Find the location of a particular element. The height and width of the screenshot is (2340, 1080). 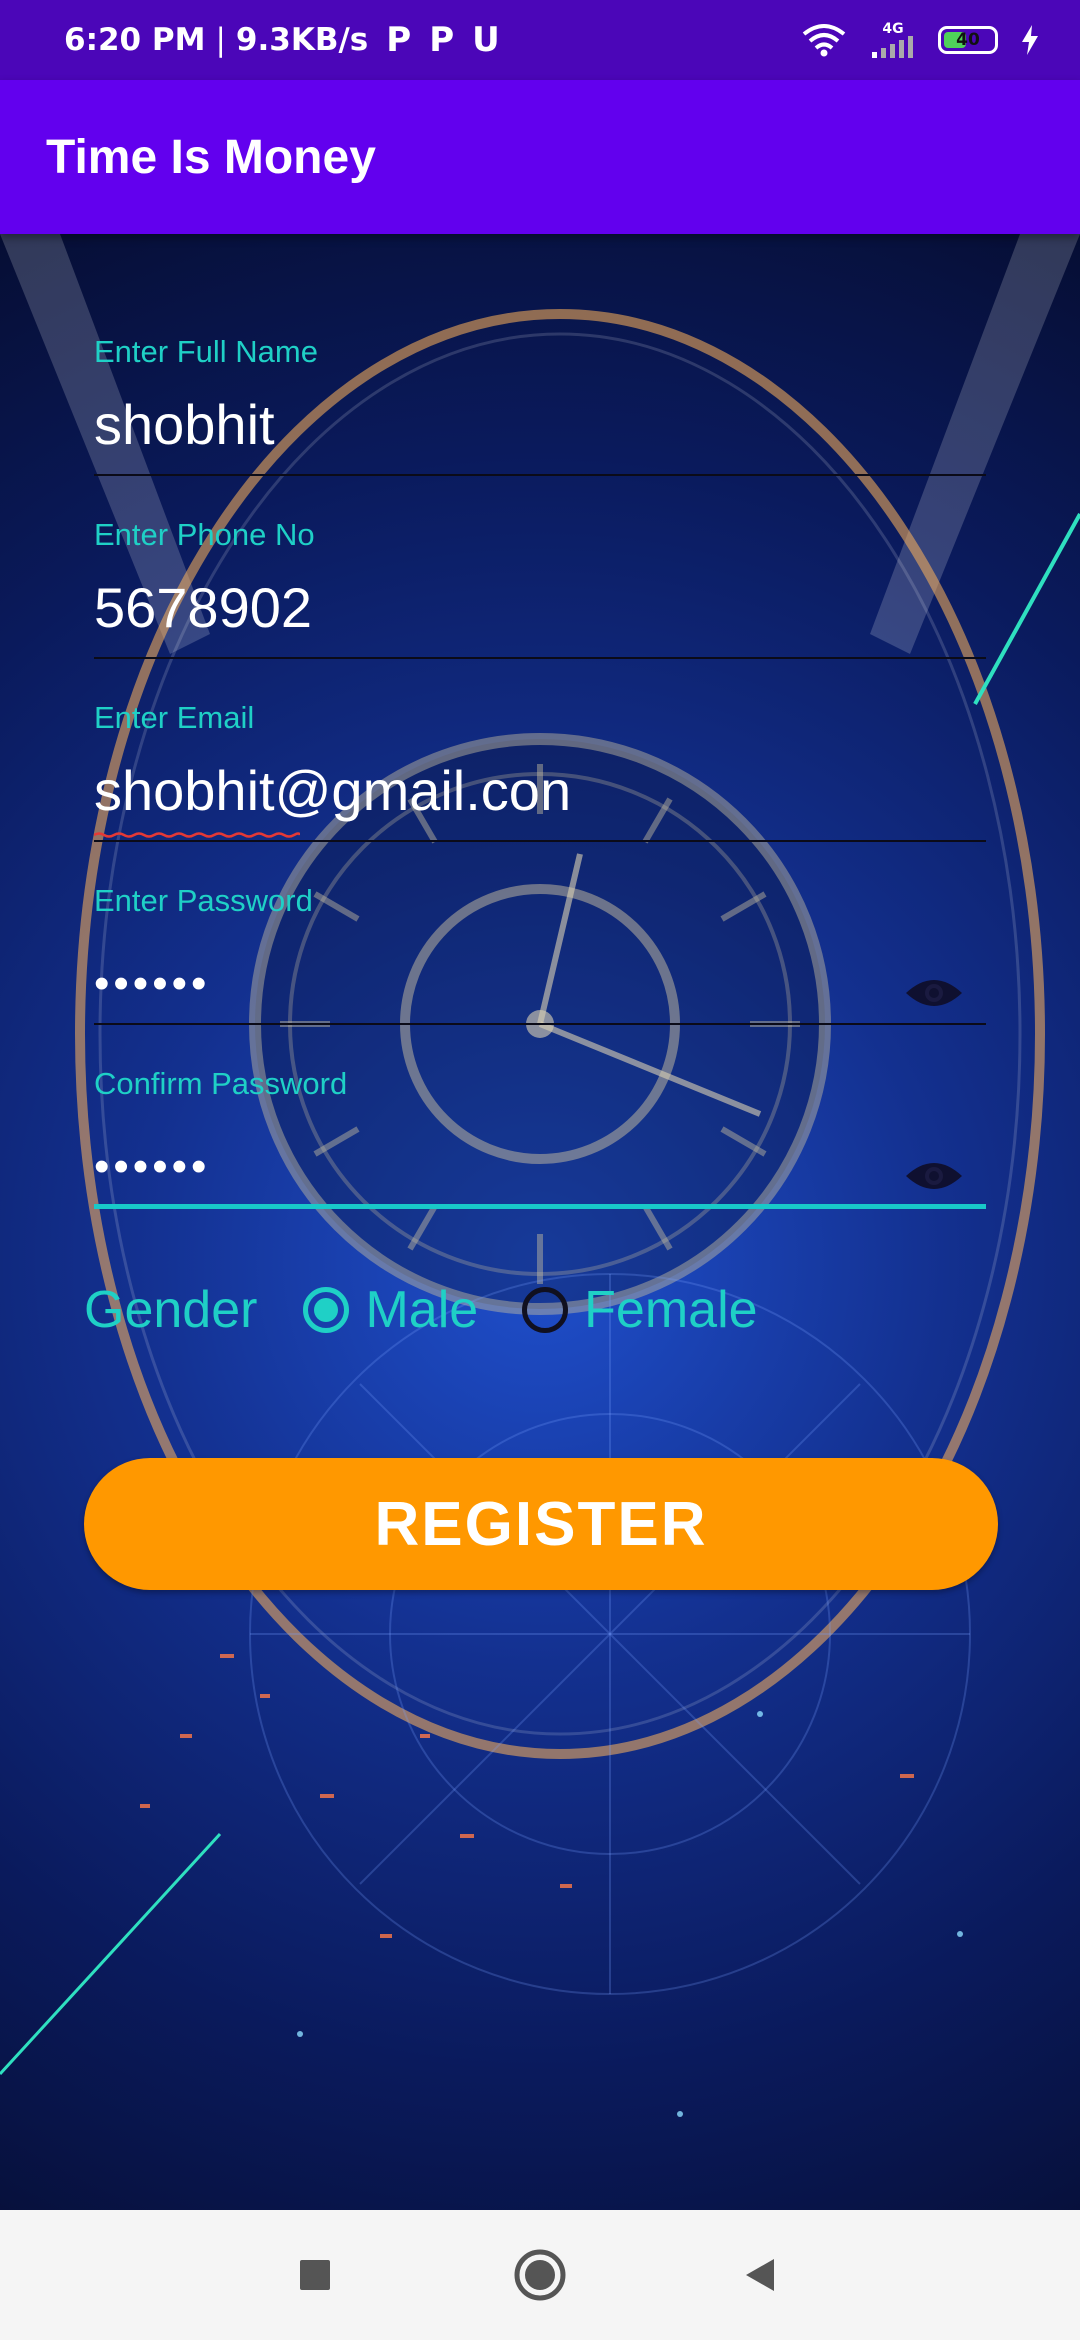

home-icon is located at coordinates (540, 2275).